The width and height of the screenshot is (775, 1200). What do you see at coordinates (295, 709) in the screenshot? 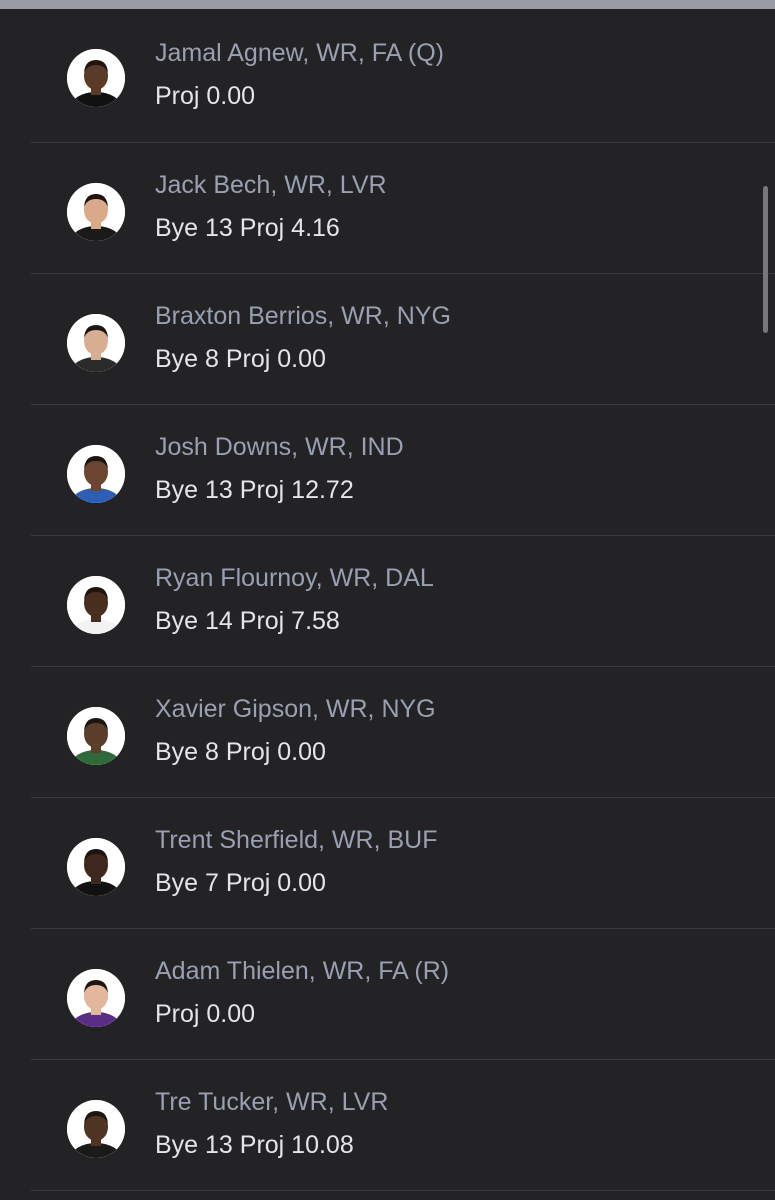
I see `player-name: Xavier Gipson, WR, NYG` at bounding box center [295, 709].